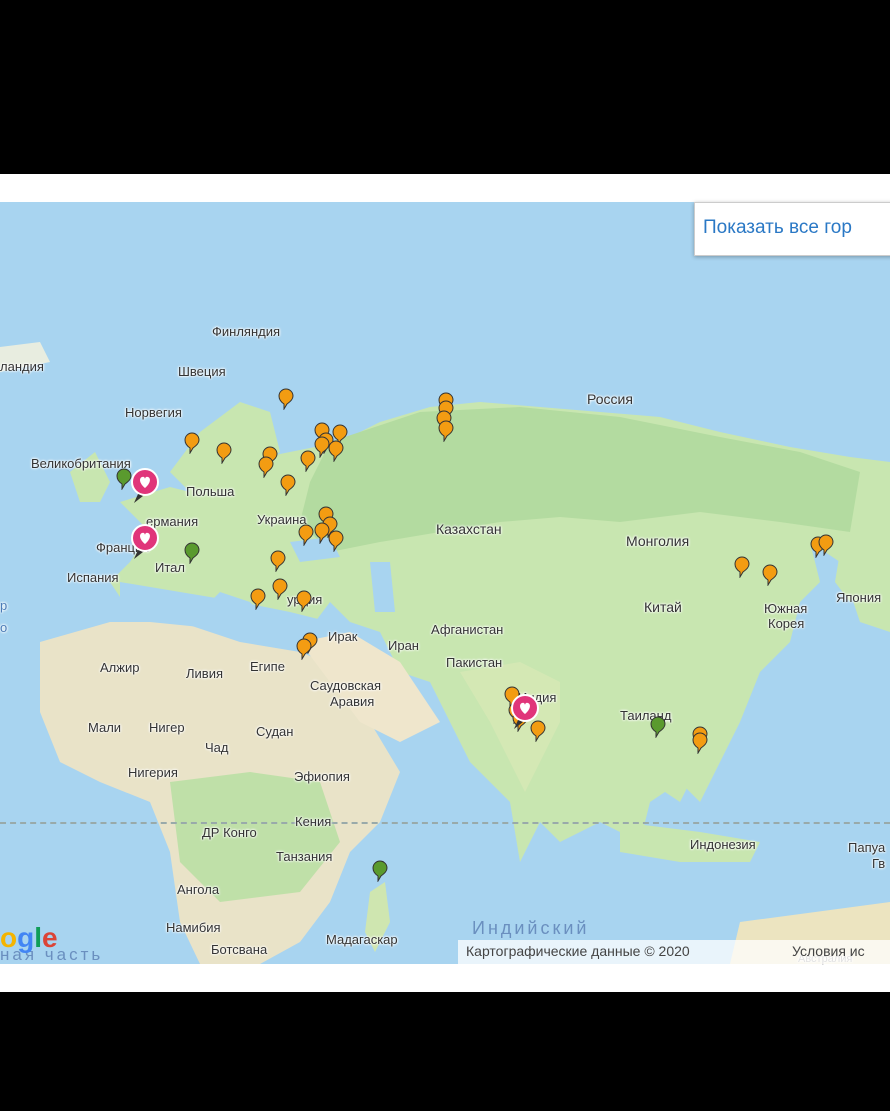  What do you see at coordinates (867, 847) in the screenshot?
I see `label-papua-1: Папуа` at bounding box center [867, 847].